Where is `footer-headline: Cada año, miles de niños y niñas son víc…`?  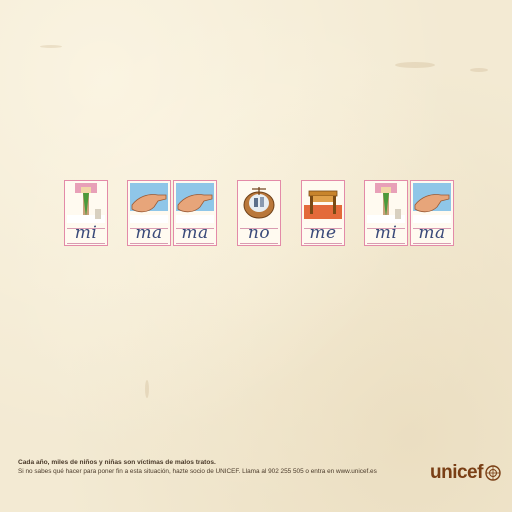
footer-headline: Cada año, miles de niños y niñas son víc… is located at coordinates (117, 462).